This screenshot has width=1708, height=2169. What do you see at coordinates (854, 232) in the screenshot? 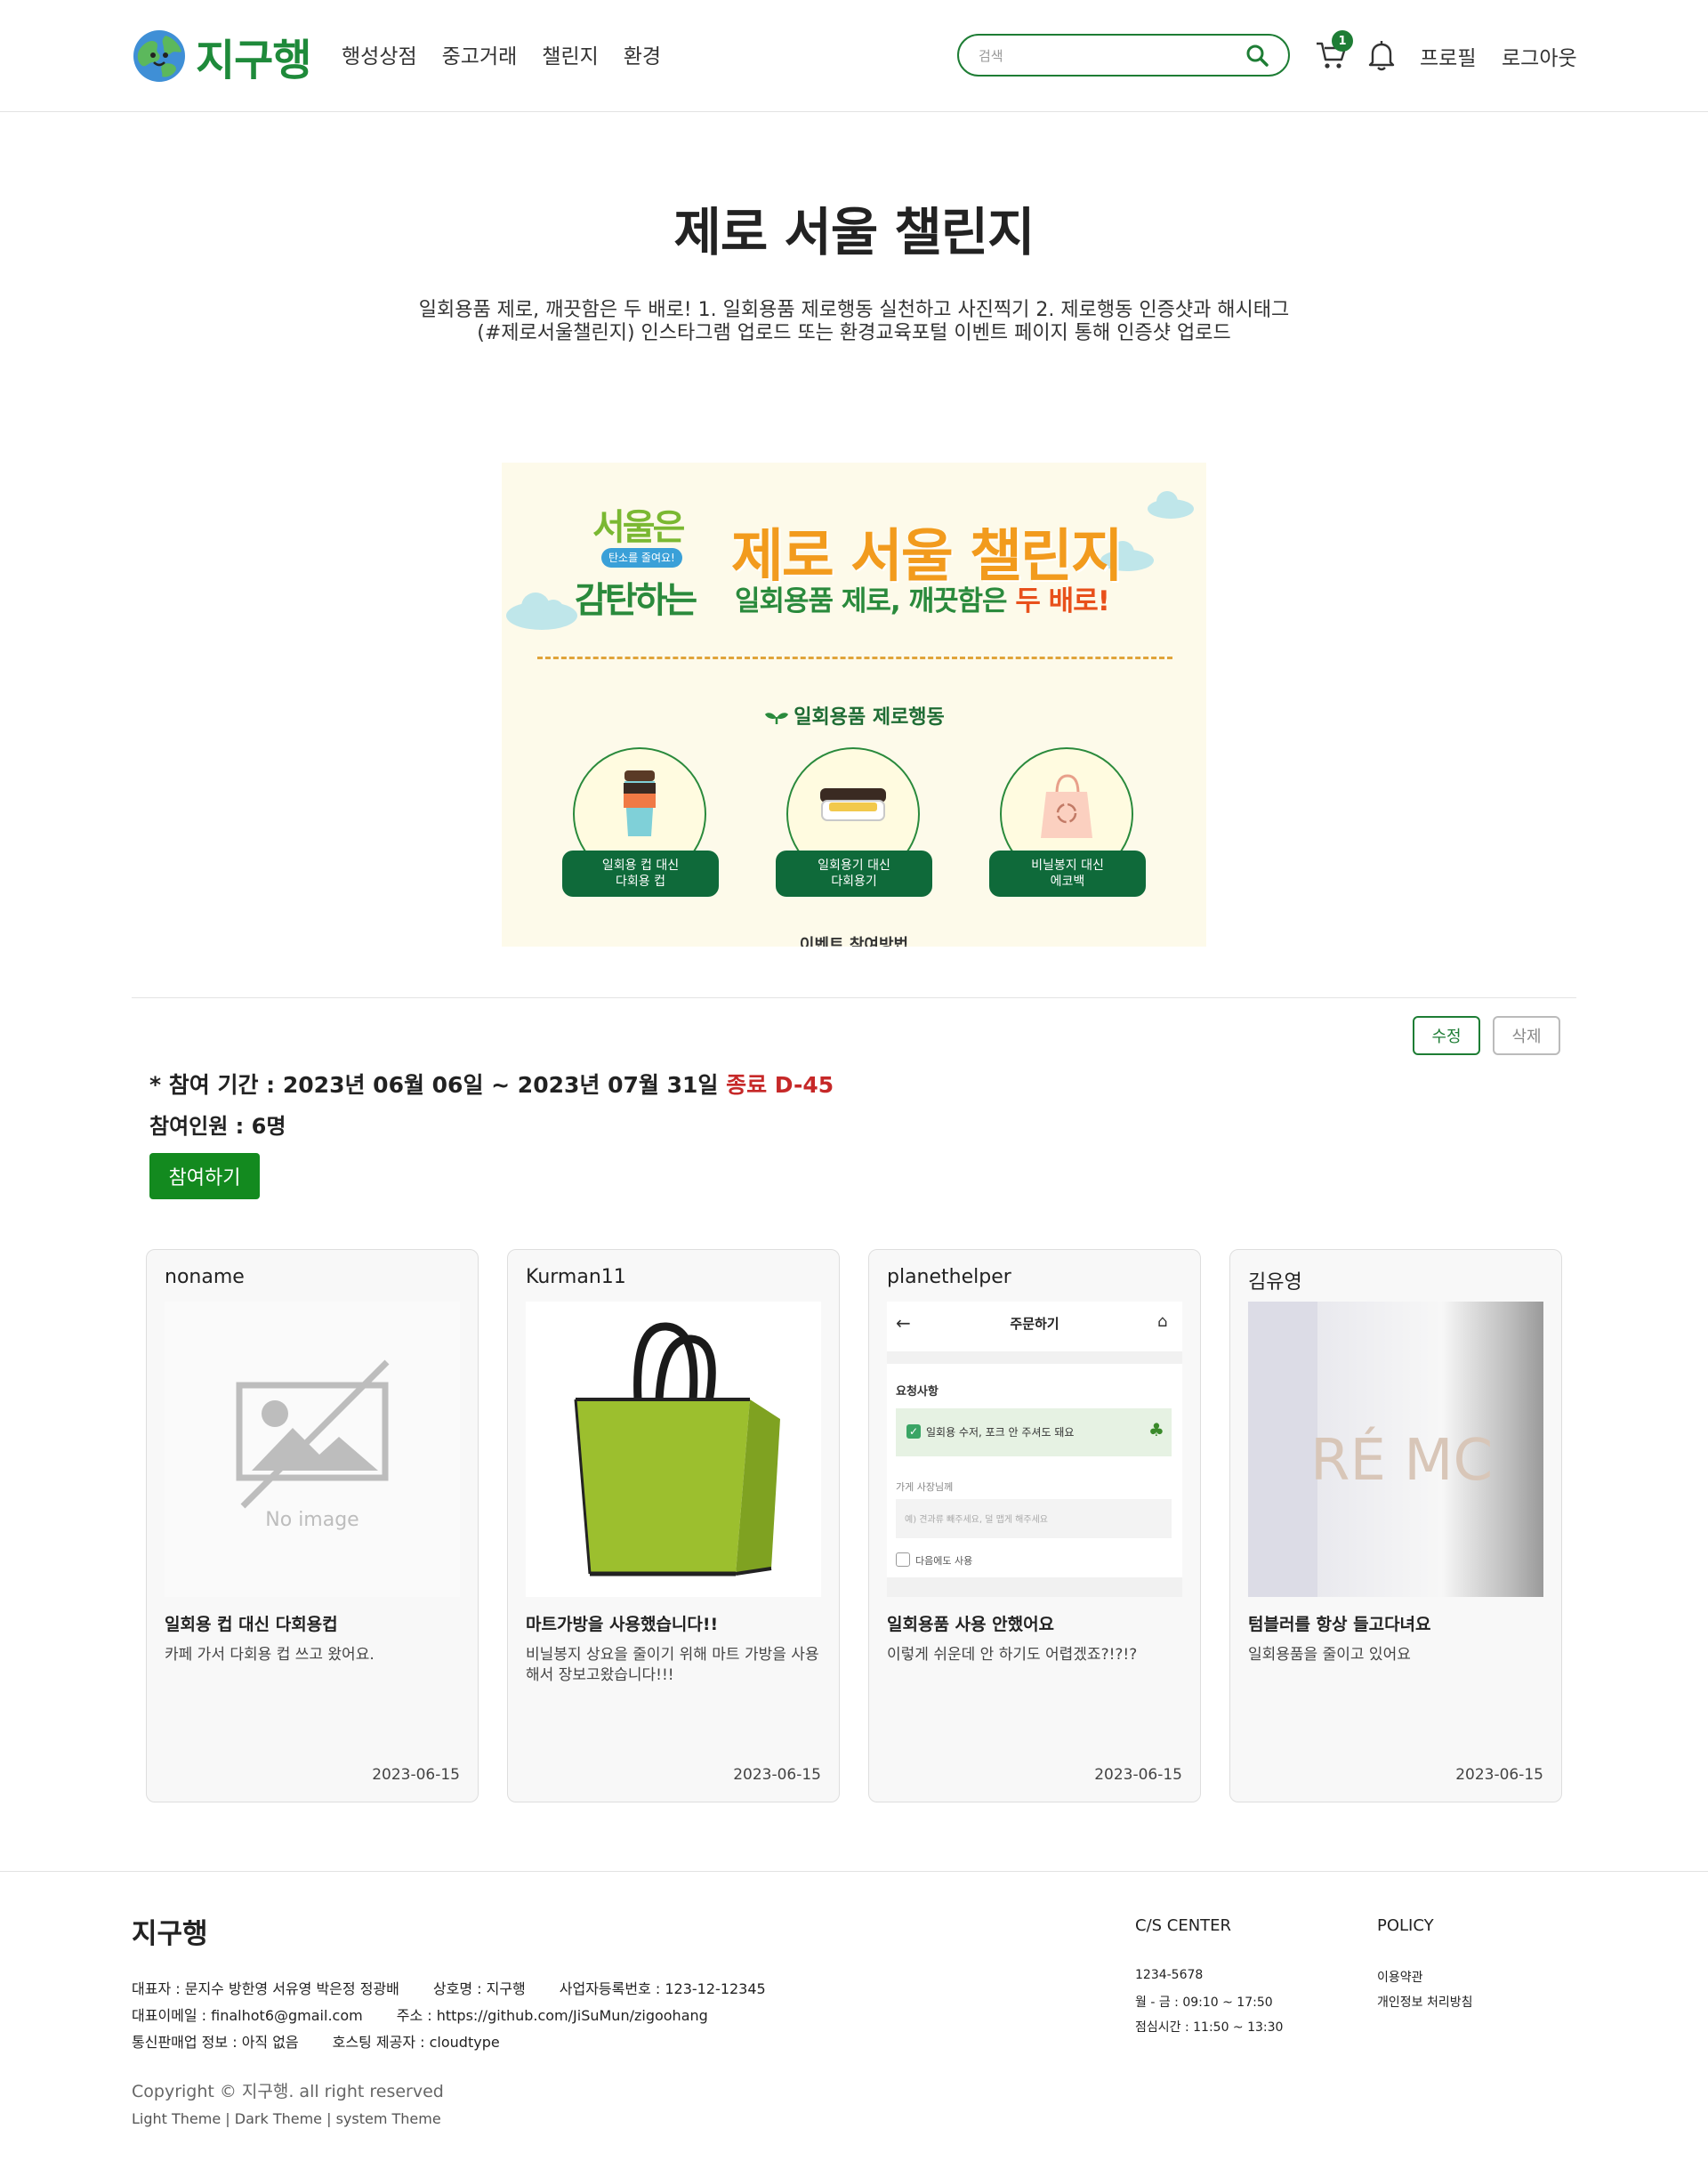
I see `page-title: 제로 서울 챌린지` at bounding box center [854, 232].